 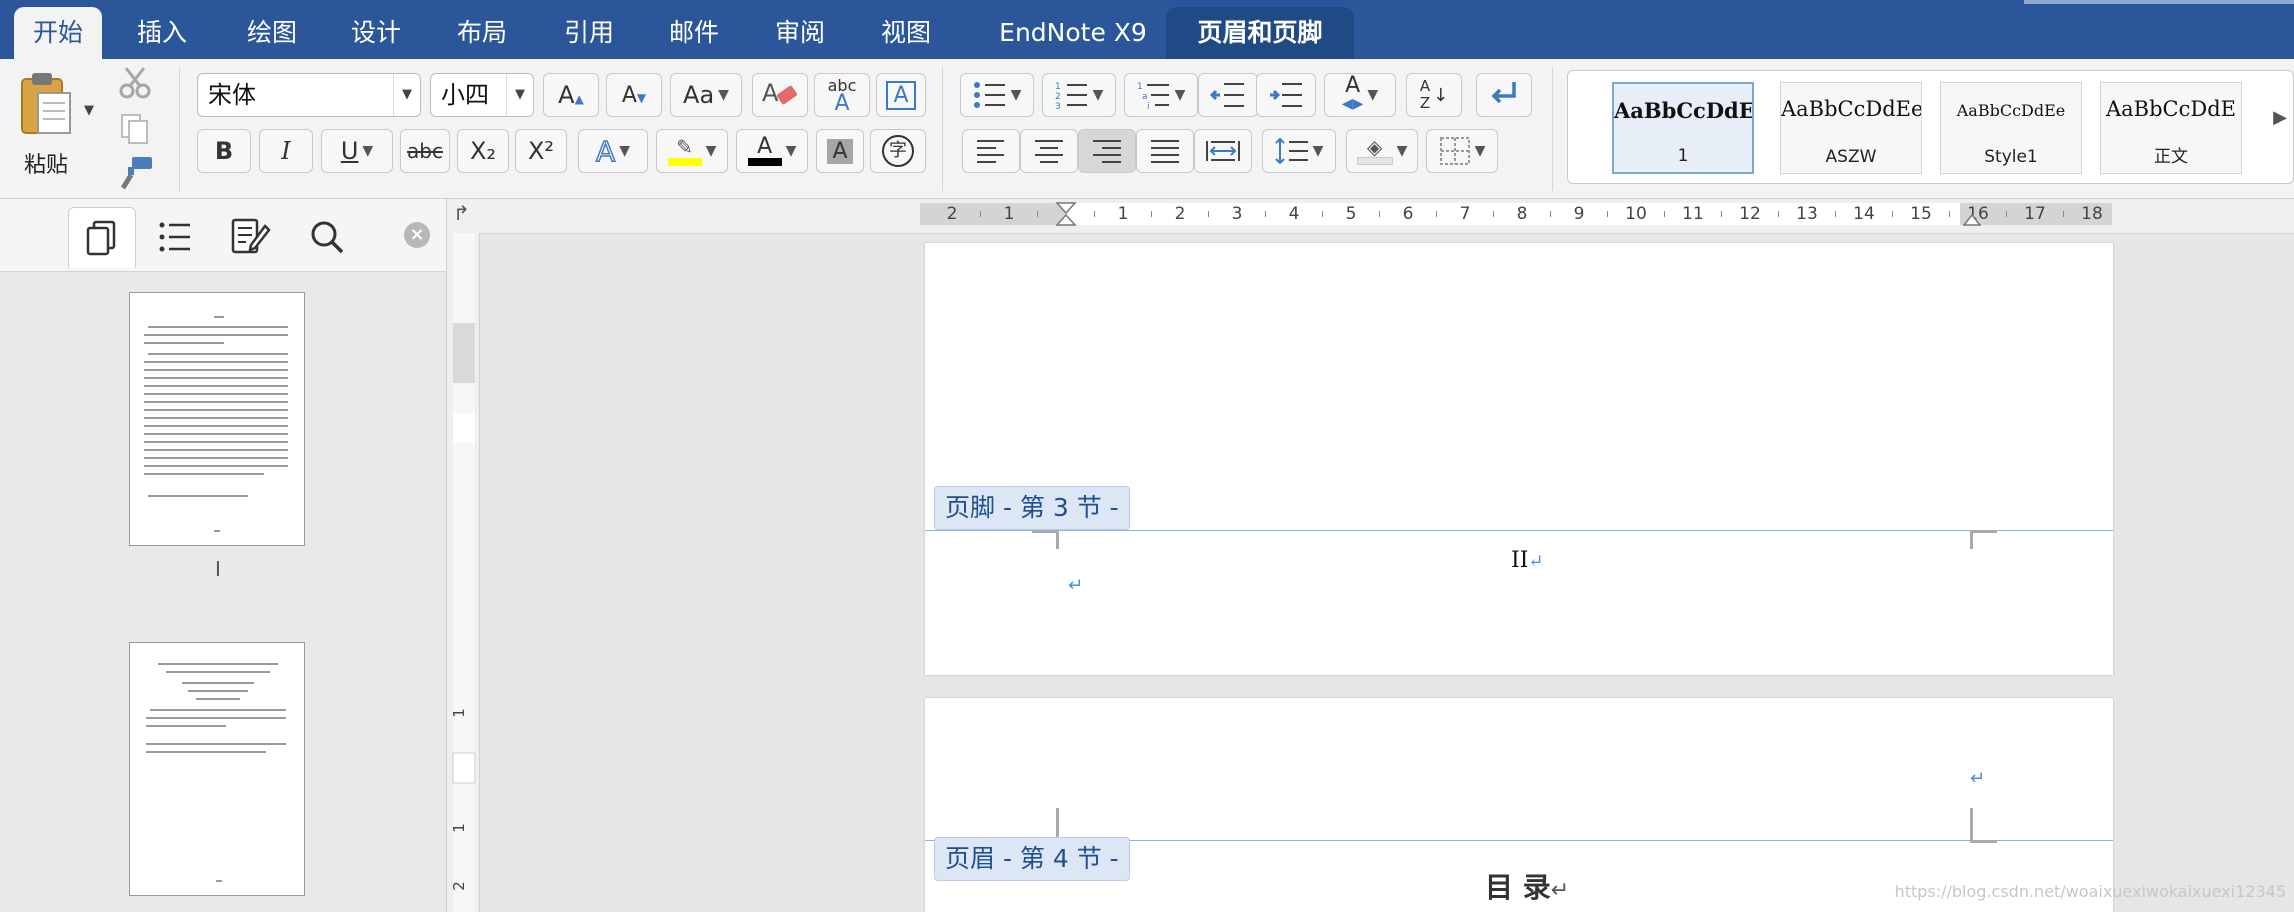 I want to click on edit-document-icon, so click(x=251, y=236).